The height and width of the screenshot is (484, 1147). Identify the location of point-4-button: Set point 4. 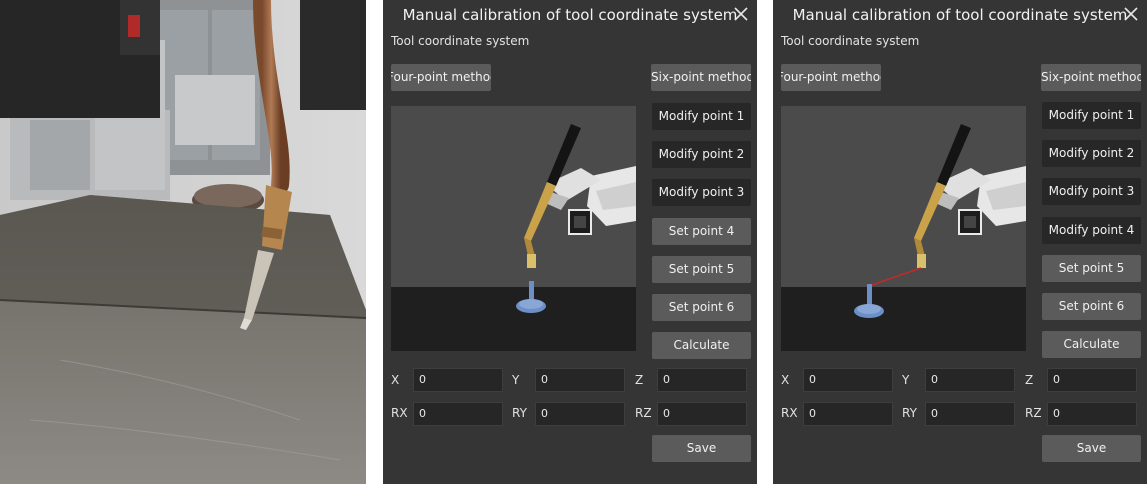
(701, 231).